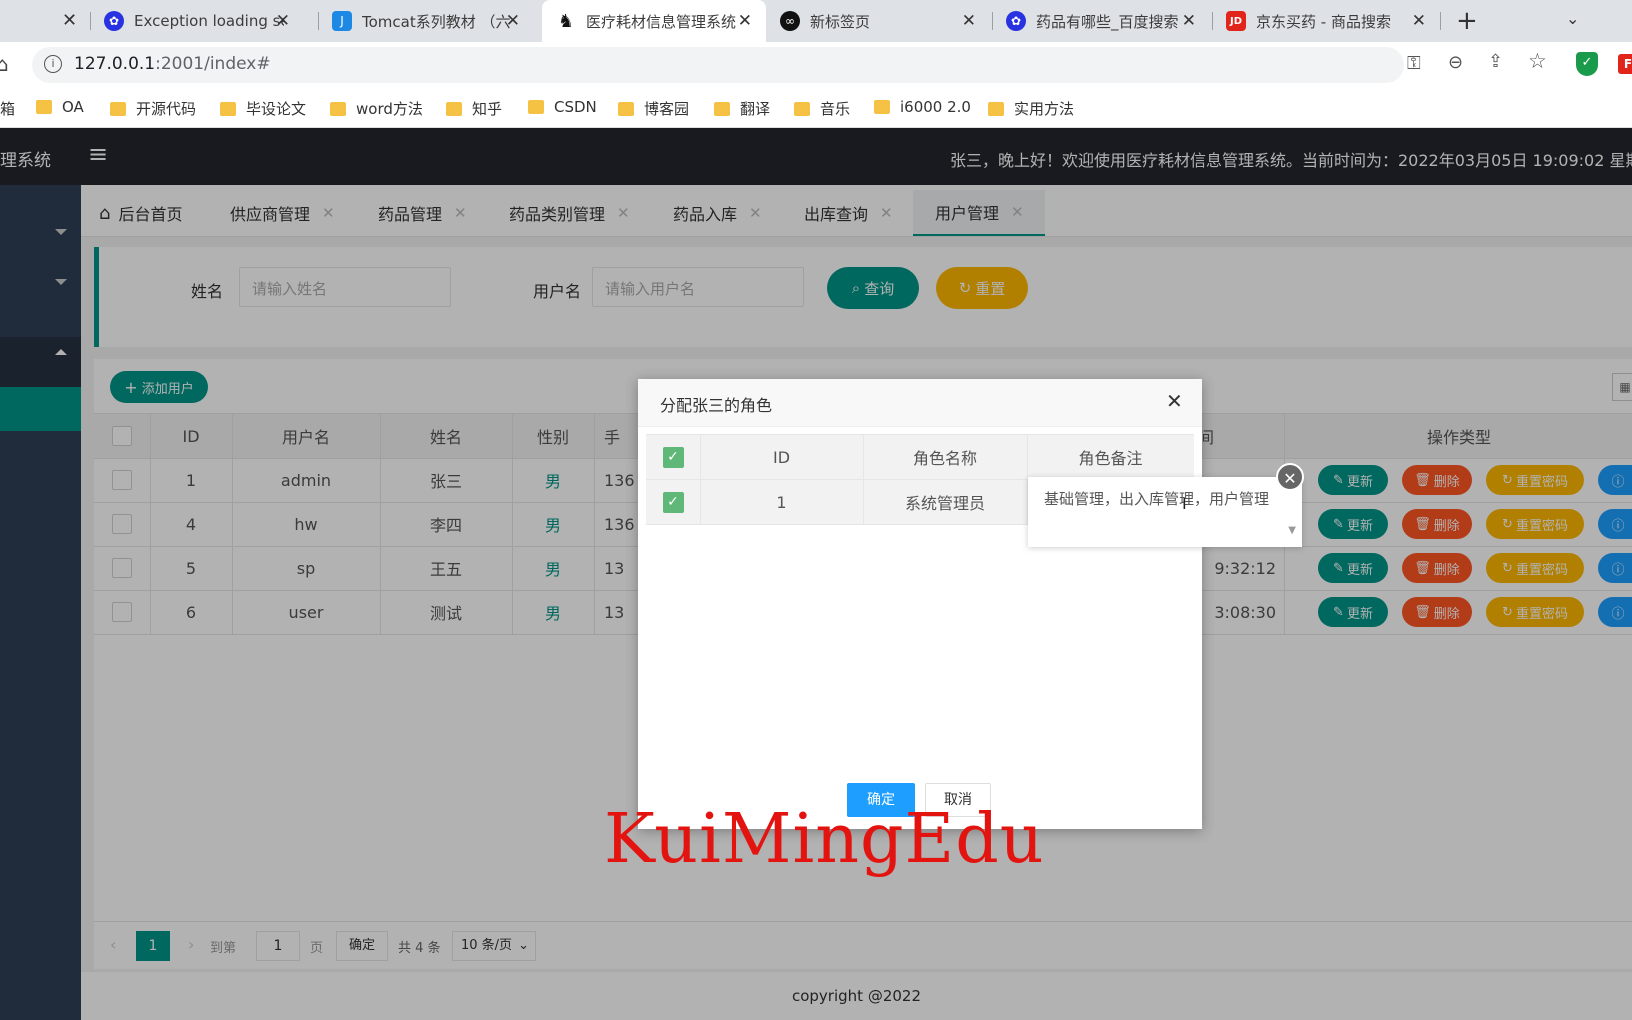  I want to click on bookmark-item: 箱, so click(7, 108).